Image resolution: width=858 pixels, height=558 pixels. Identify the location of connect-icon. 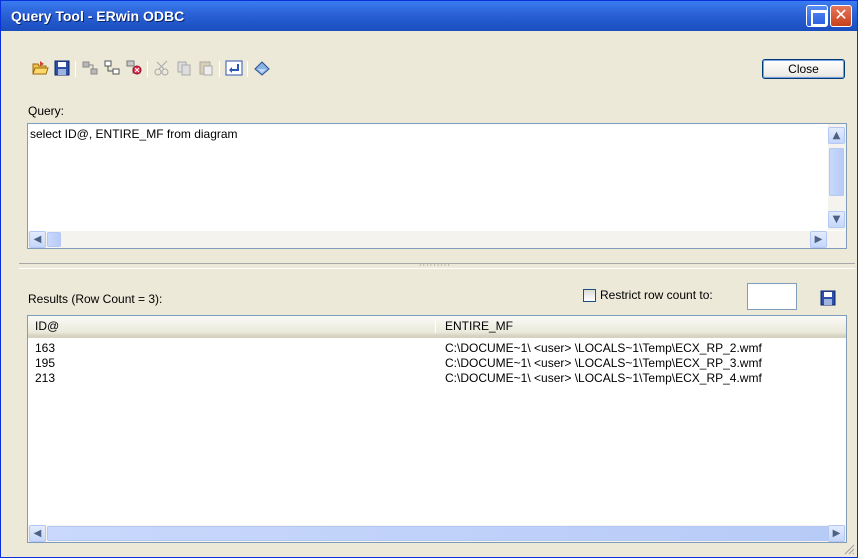
(90, 68).